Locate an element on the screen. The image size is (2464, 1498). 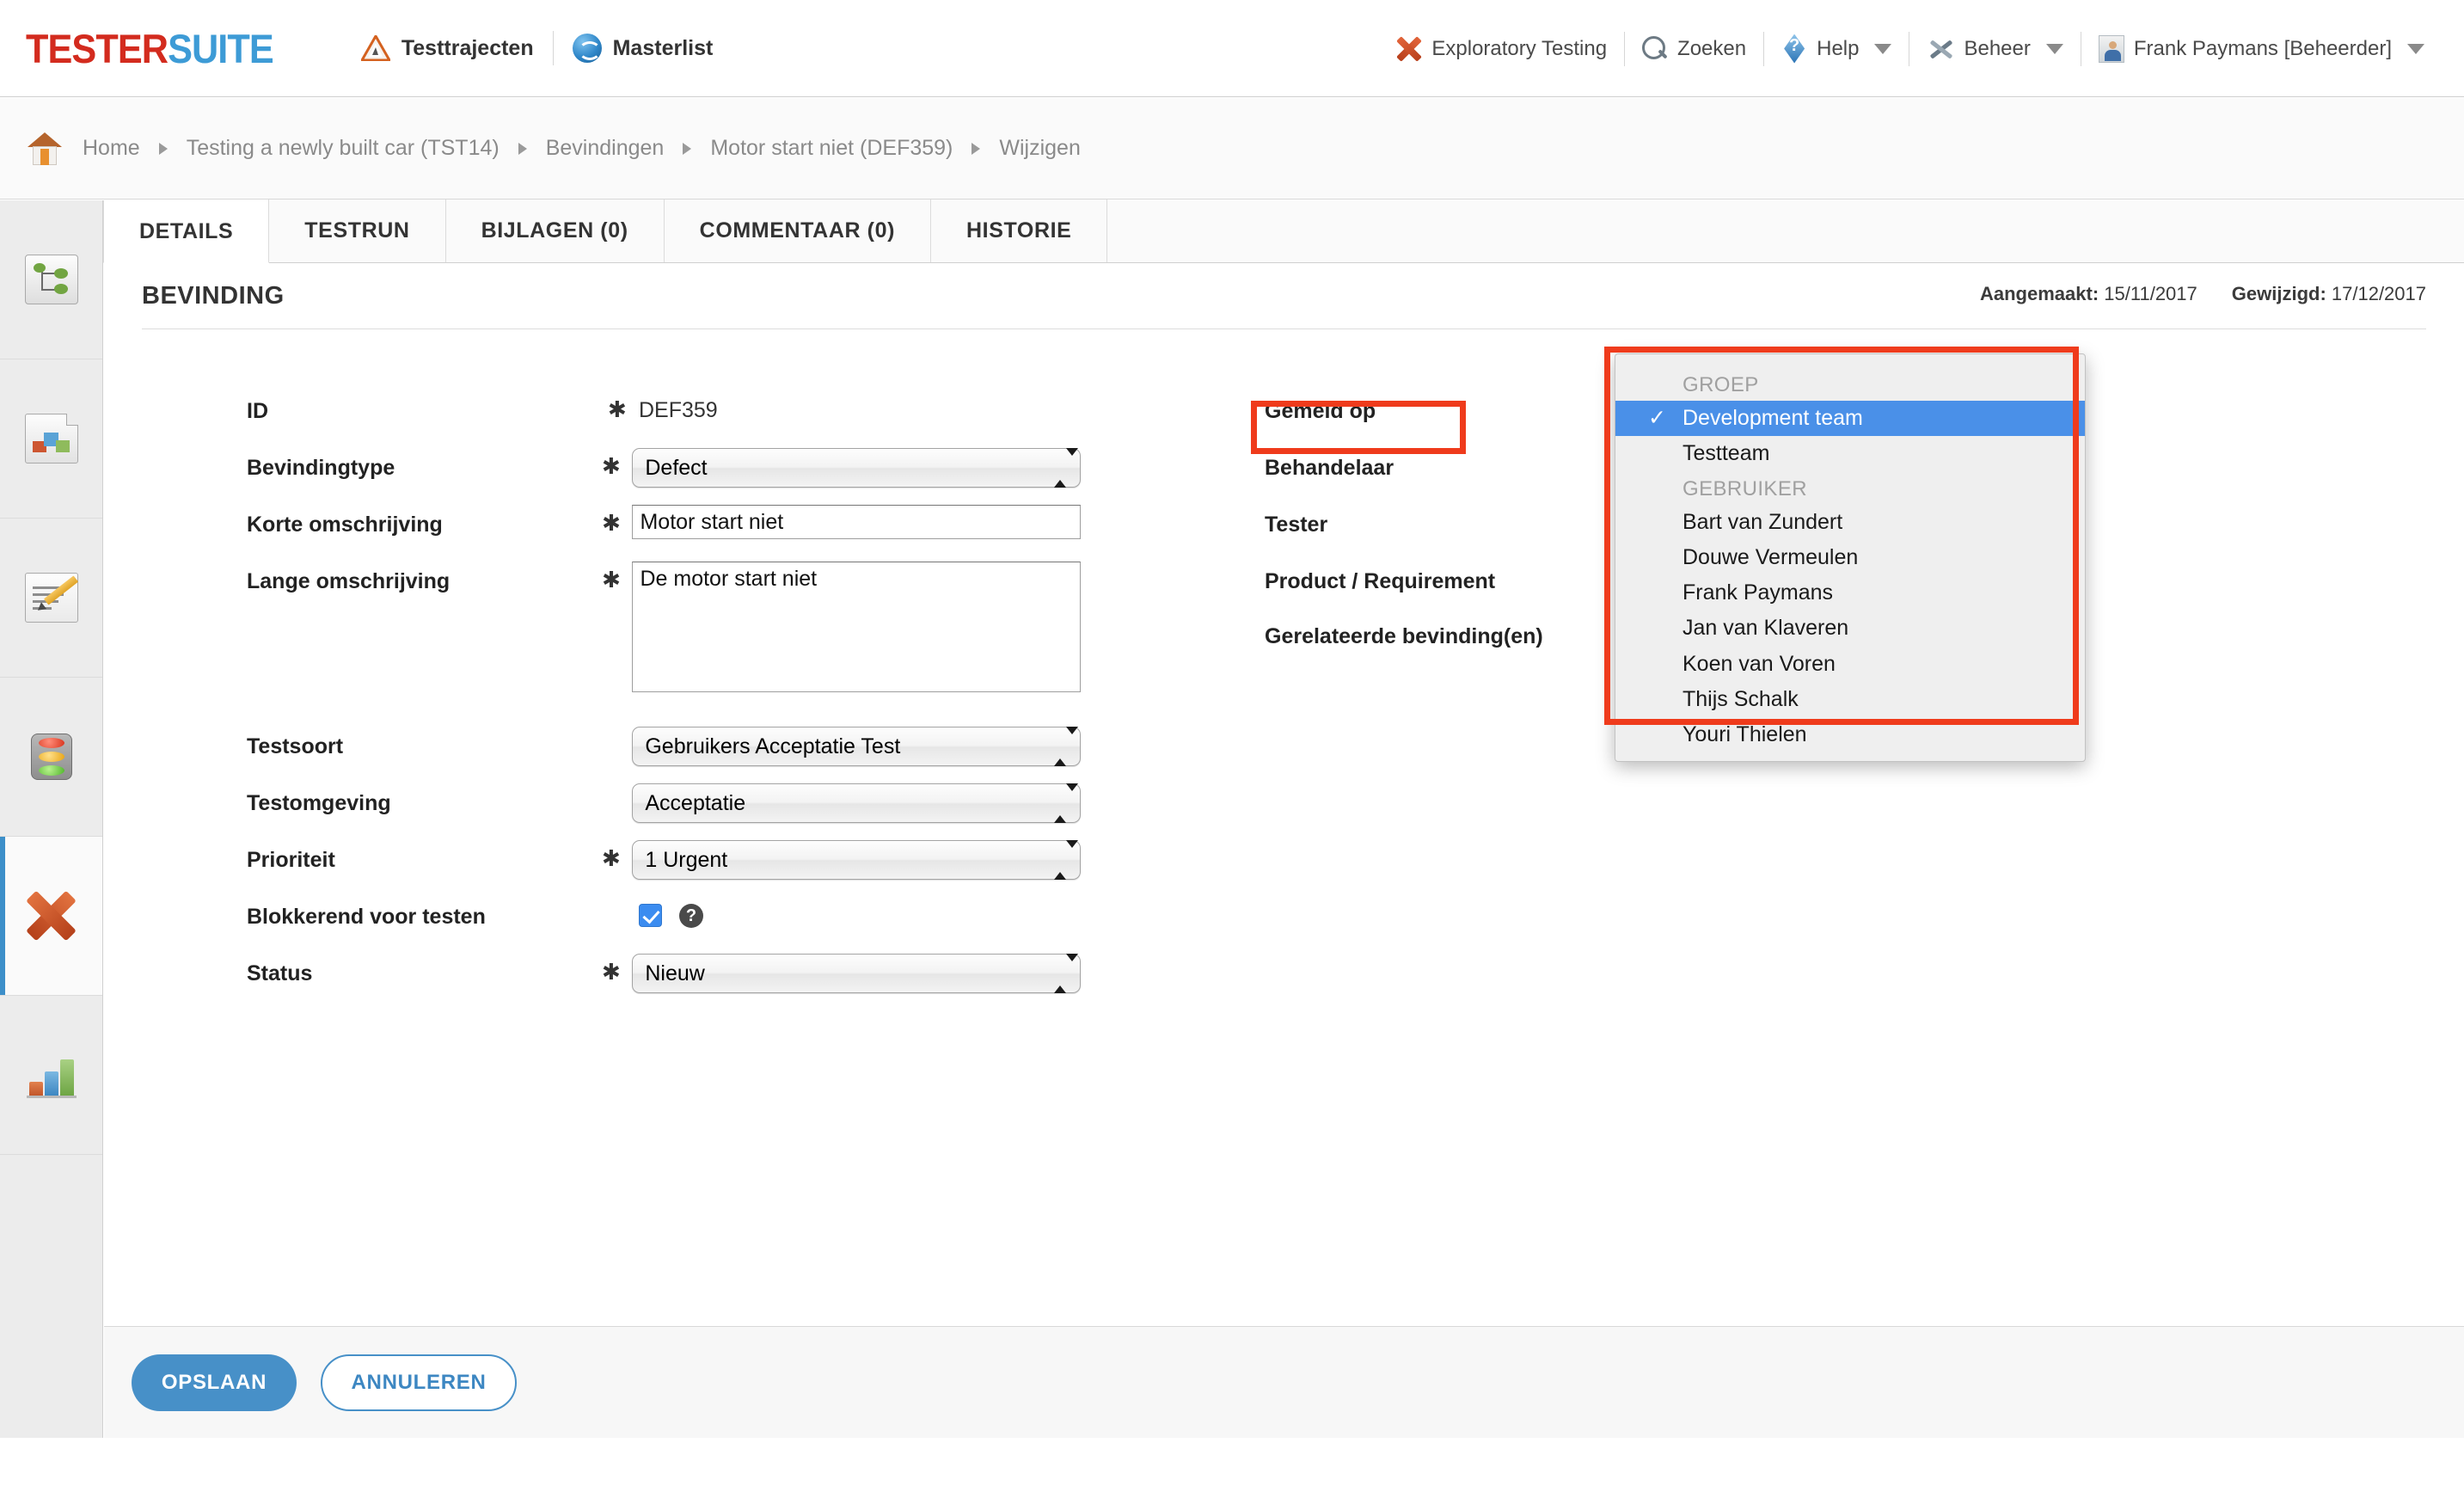
label-prioriteit: Prioriteit is located at coordinates (291, 860).